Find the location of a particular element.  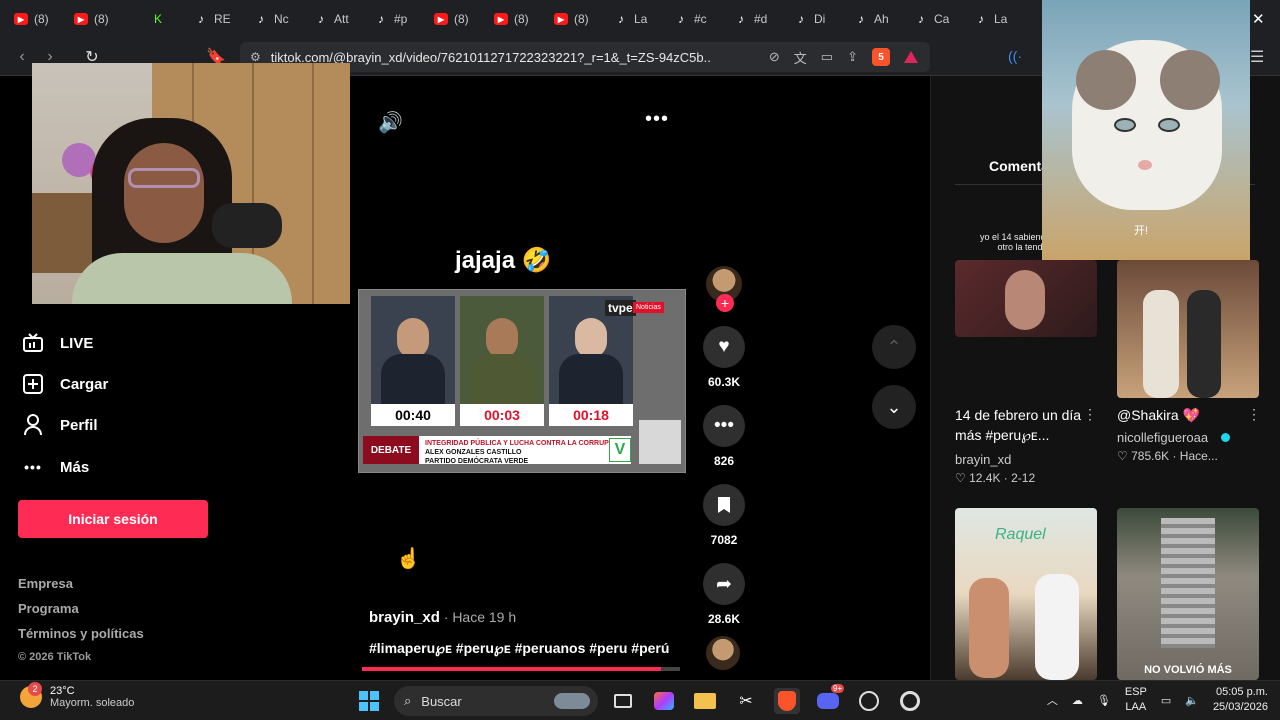

cat-eye is located at coordinates (1169, 125).